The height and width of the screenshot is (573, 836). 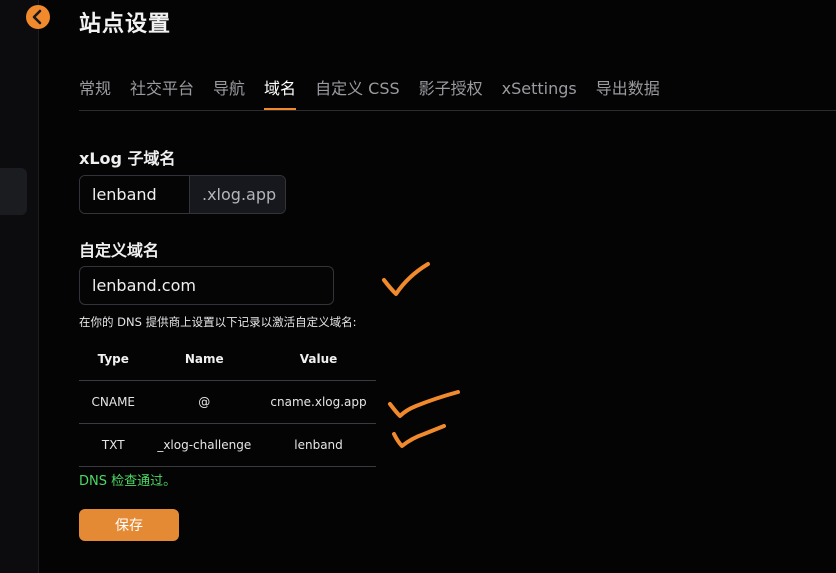 What do you see at coordinates (539, 93) in the screenshot?
I see `tab-xsettings: xSettings` at bounding box center [539, 93].